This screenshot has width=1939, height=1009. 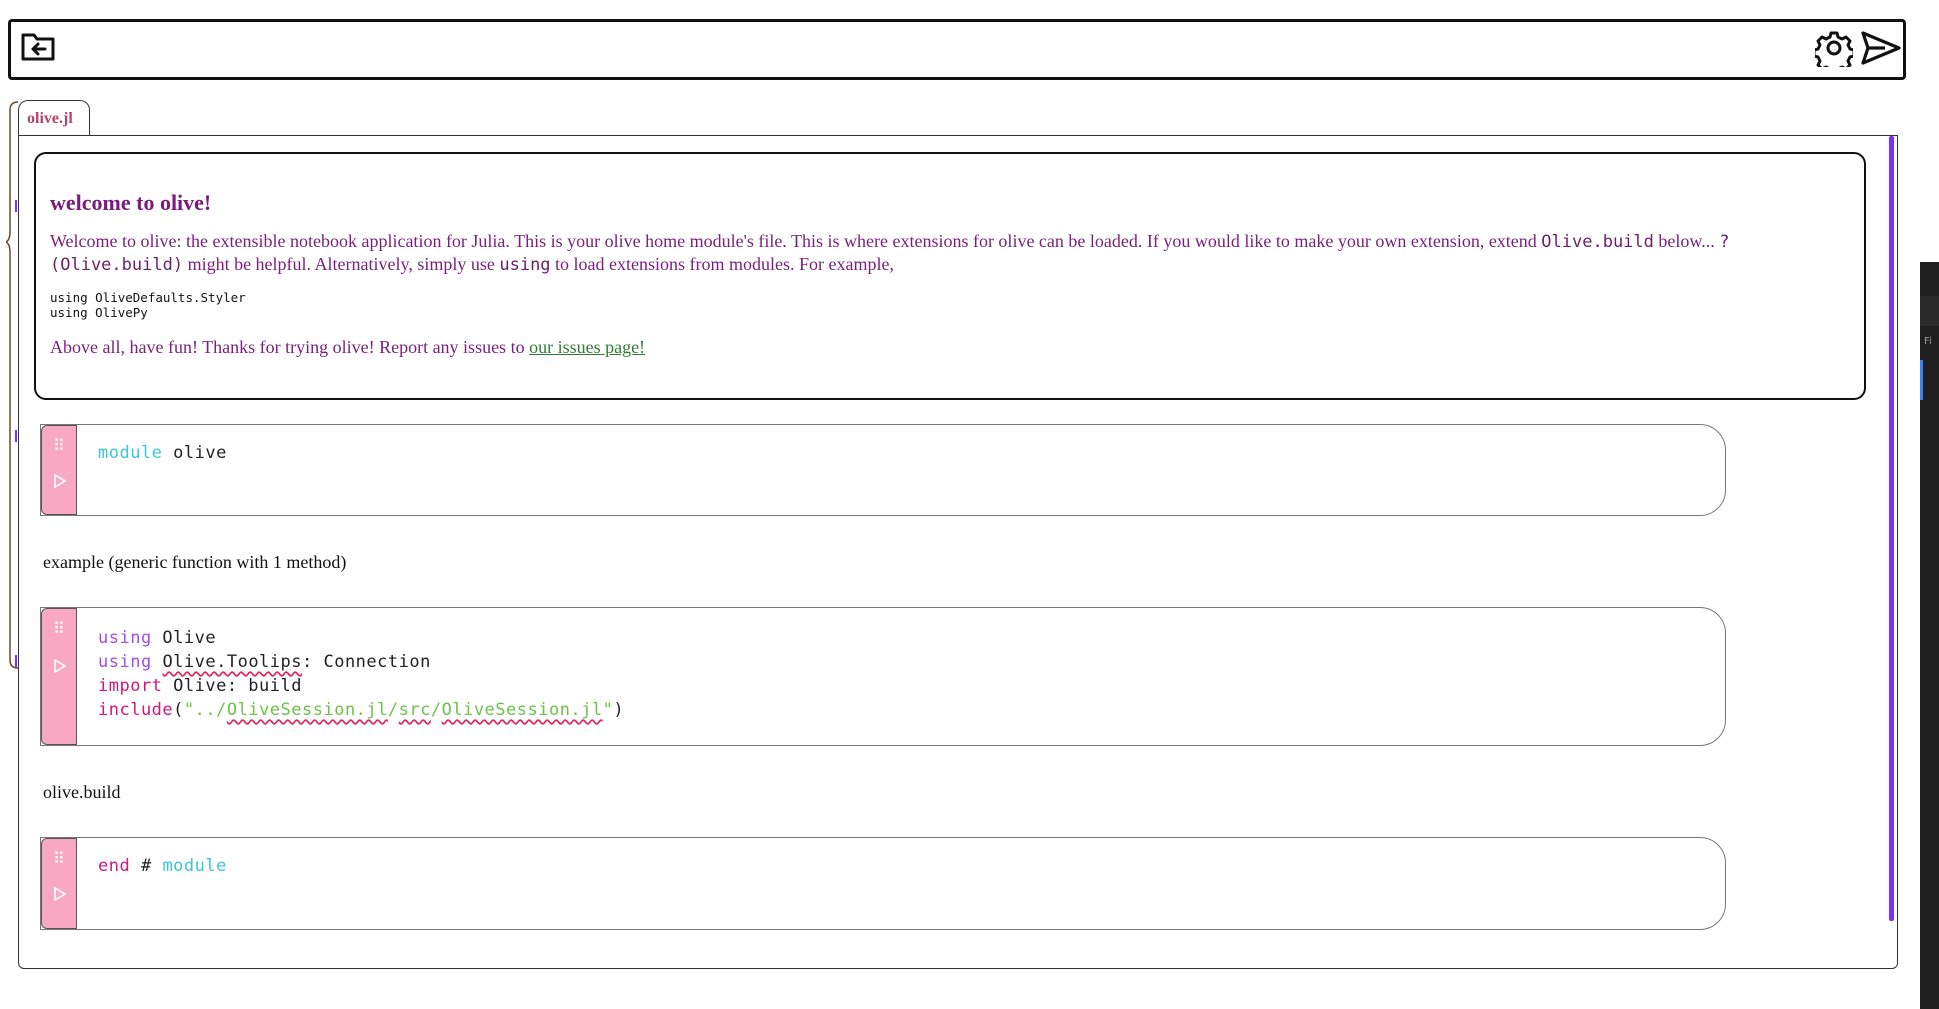 I want to click on code-token: "../, so click(x=205, y=710).